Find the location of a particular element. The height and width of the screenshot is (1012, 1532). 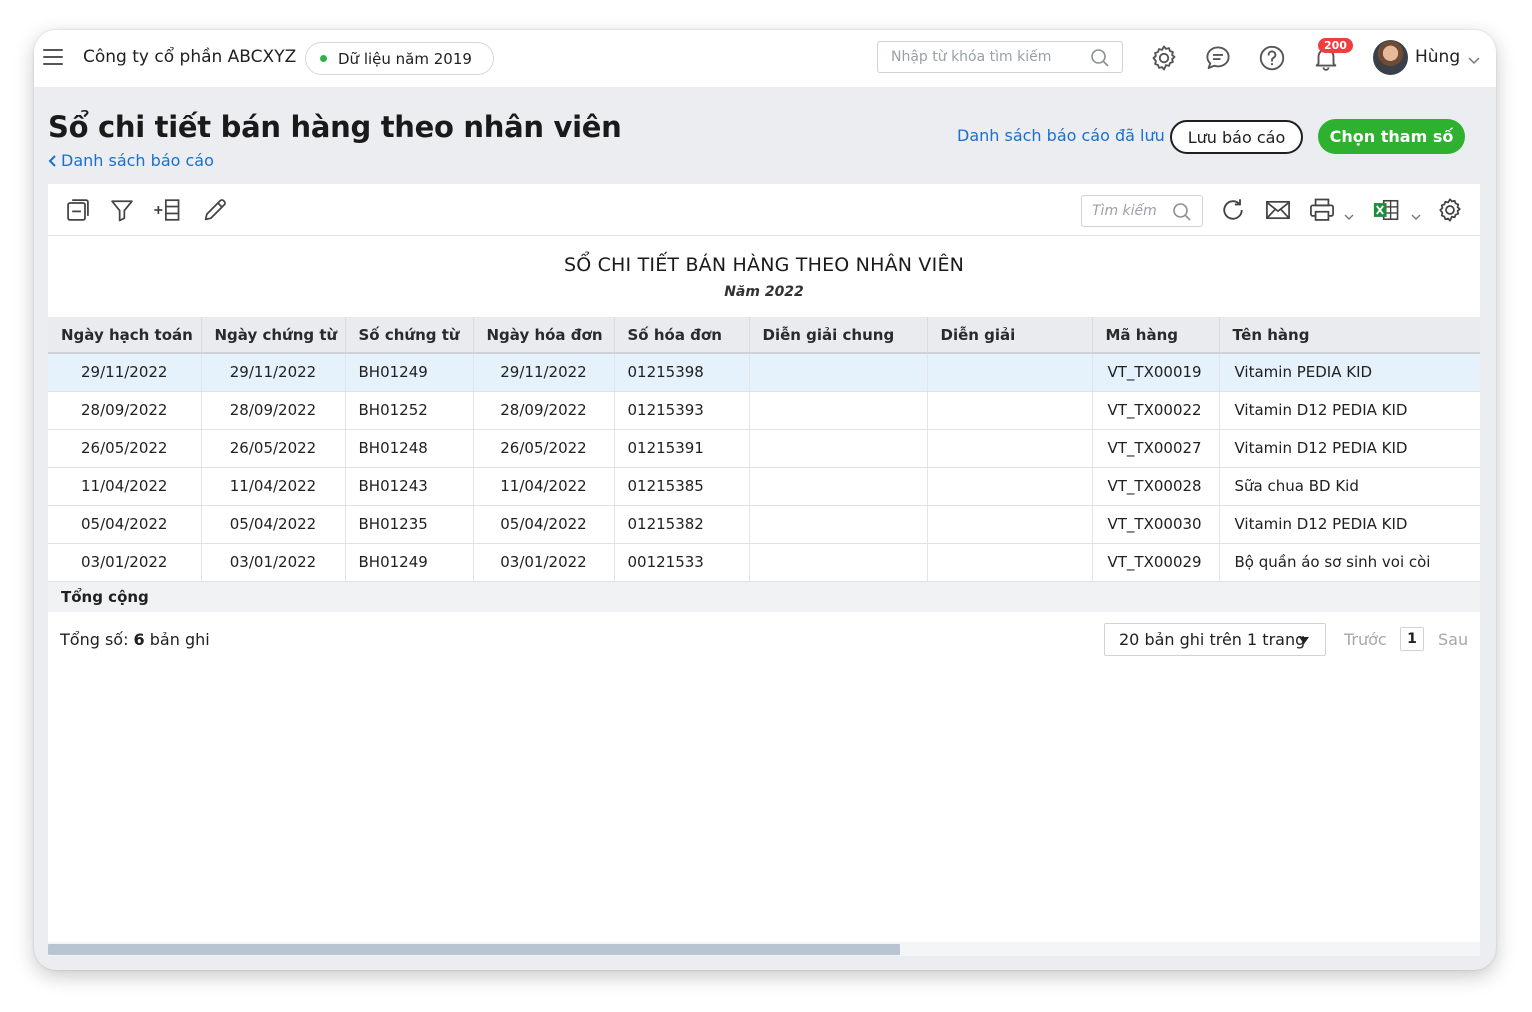

cell-invoice-number: 01215385 is located at coordinates (682, 486).